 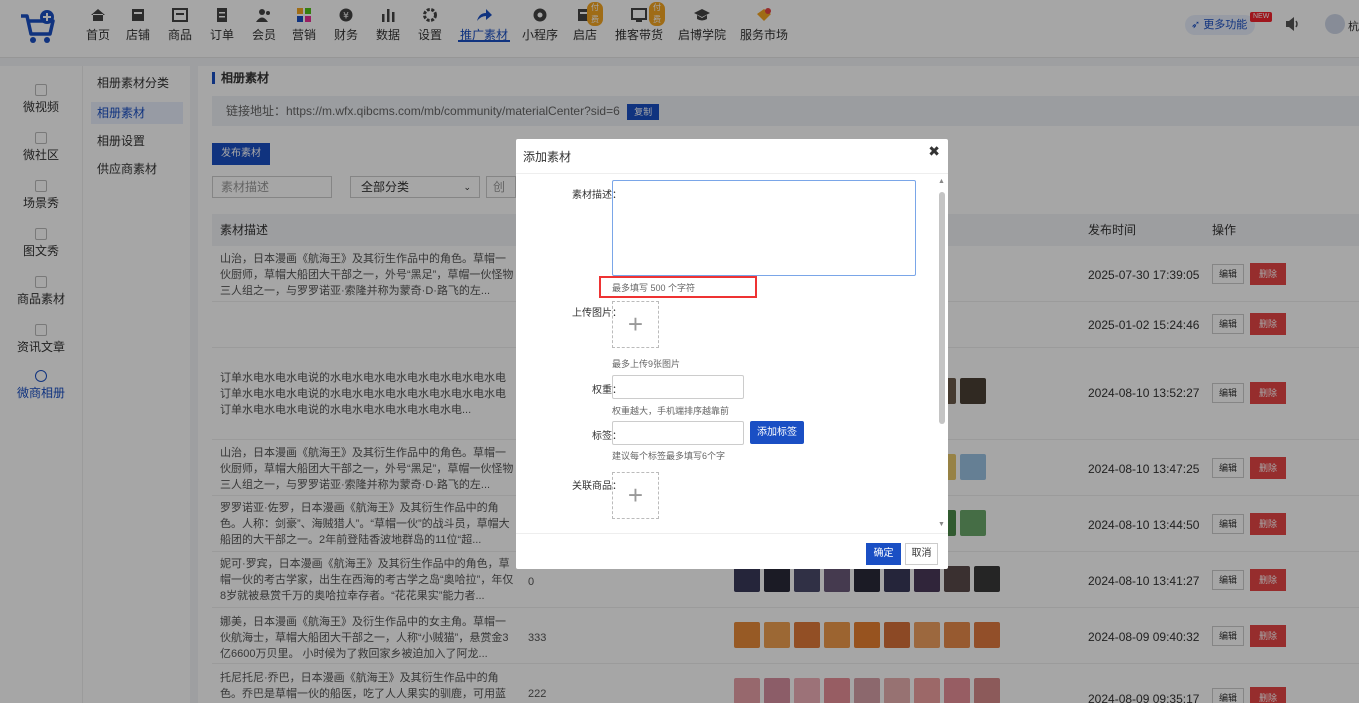 What do you see at coordinates (678, 433) in the screenshot?
I see `tag-input` at bounding box center [678, 433].